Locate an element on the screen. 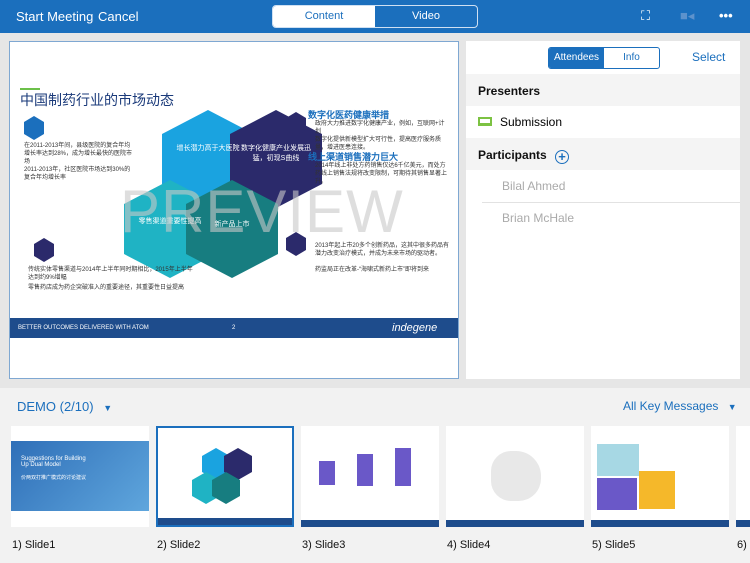  deck-label: DEMO (2/10) is located at coordinates (55, 406).